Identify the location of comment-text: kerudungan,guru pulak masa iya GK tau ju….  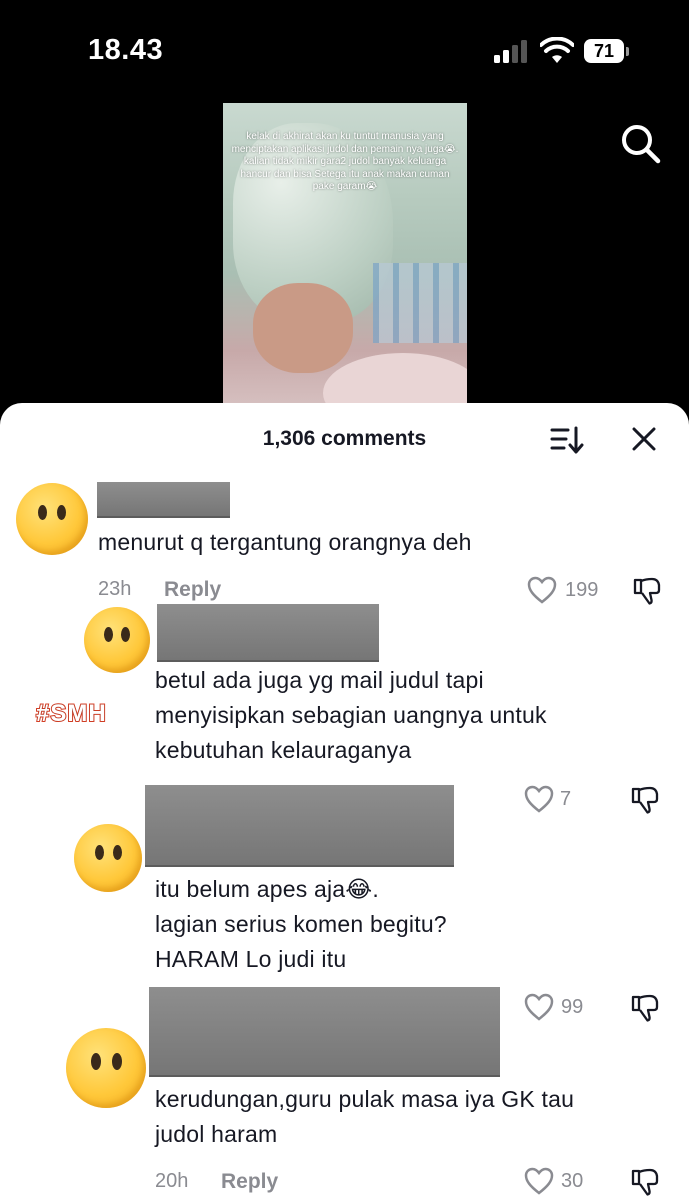
(365, 1116).